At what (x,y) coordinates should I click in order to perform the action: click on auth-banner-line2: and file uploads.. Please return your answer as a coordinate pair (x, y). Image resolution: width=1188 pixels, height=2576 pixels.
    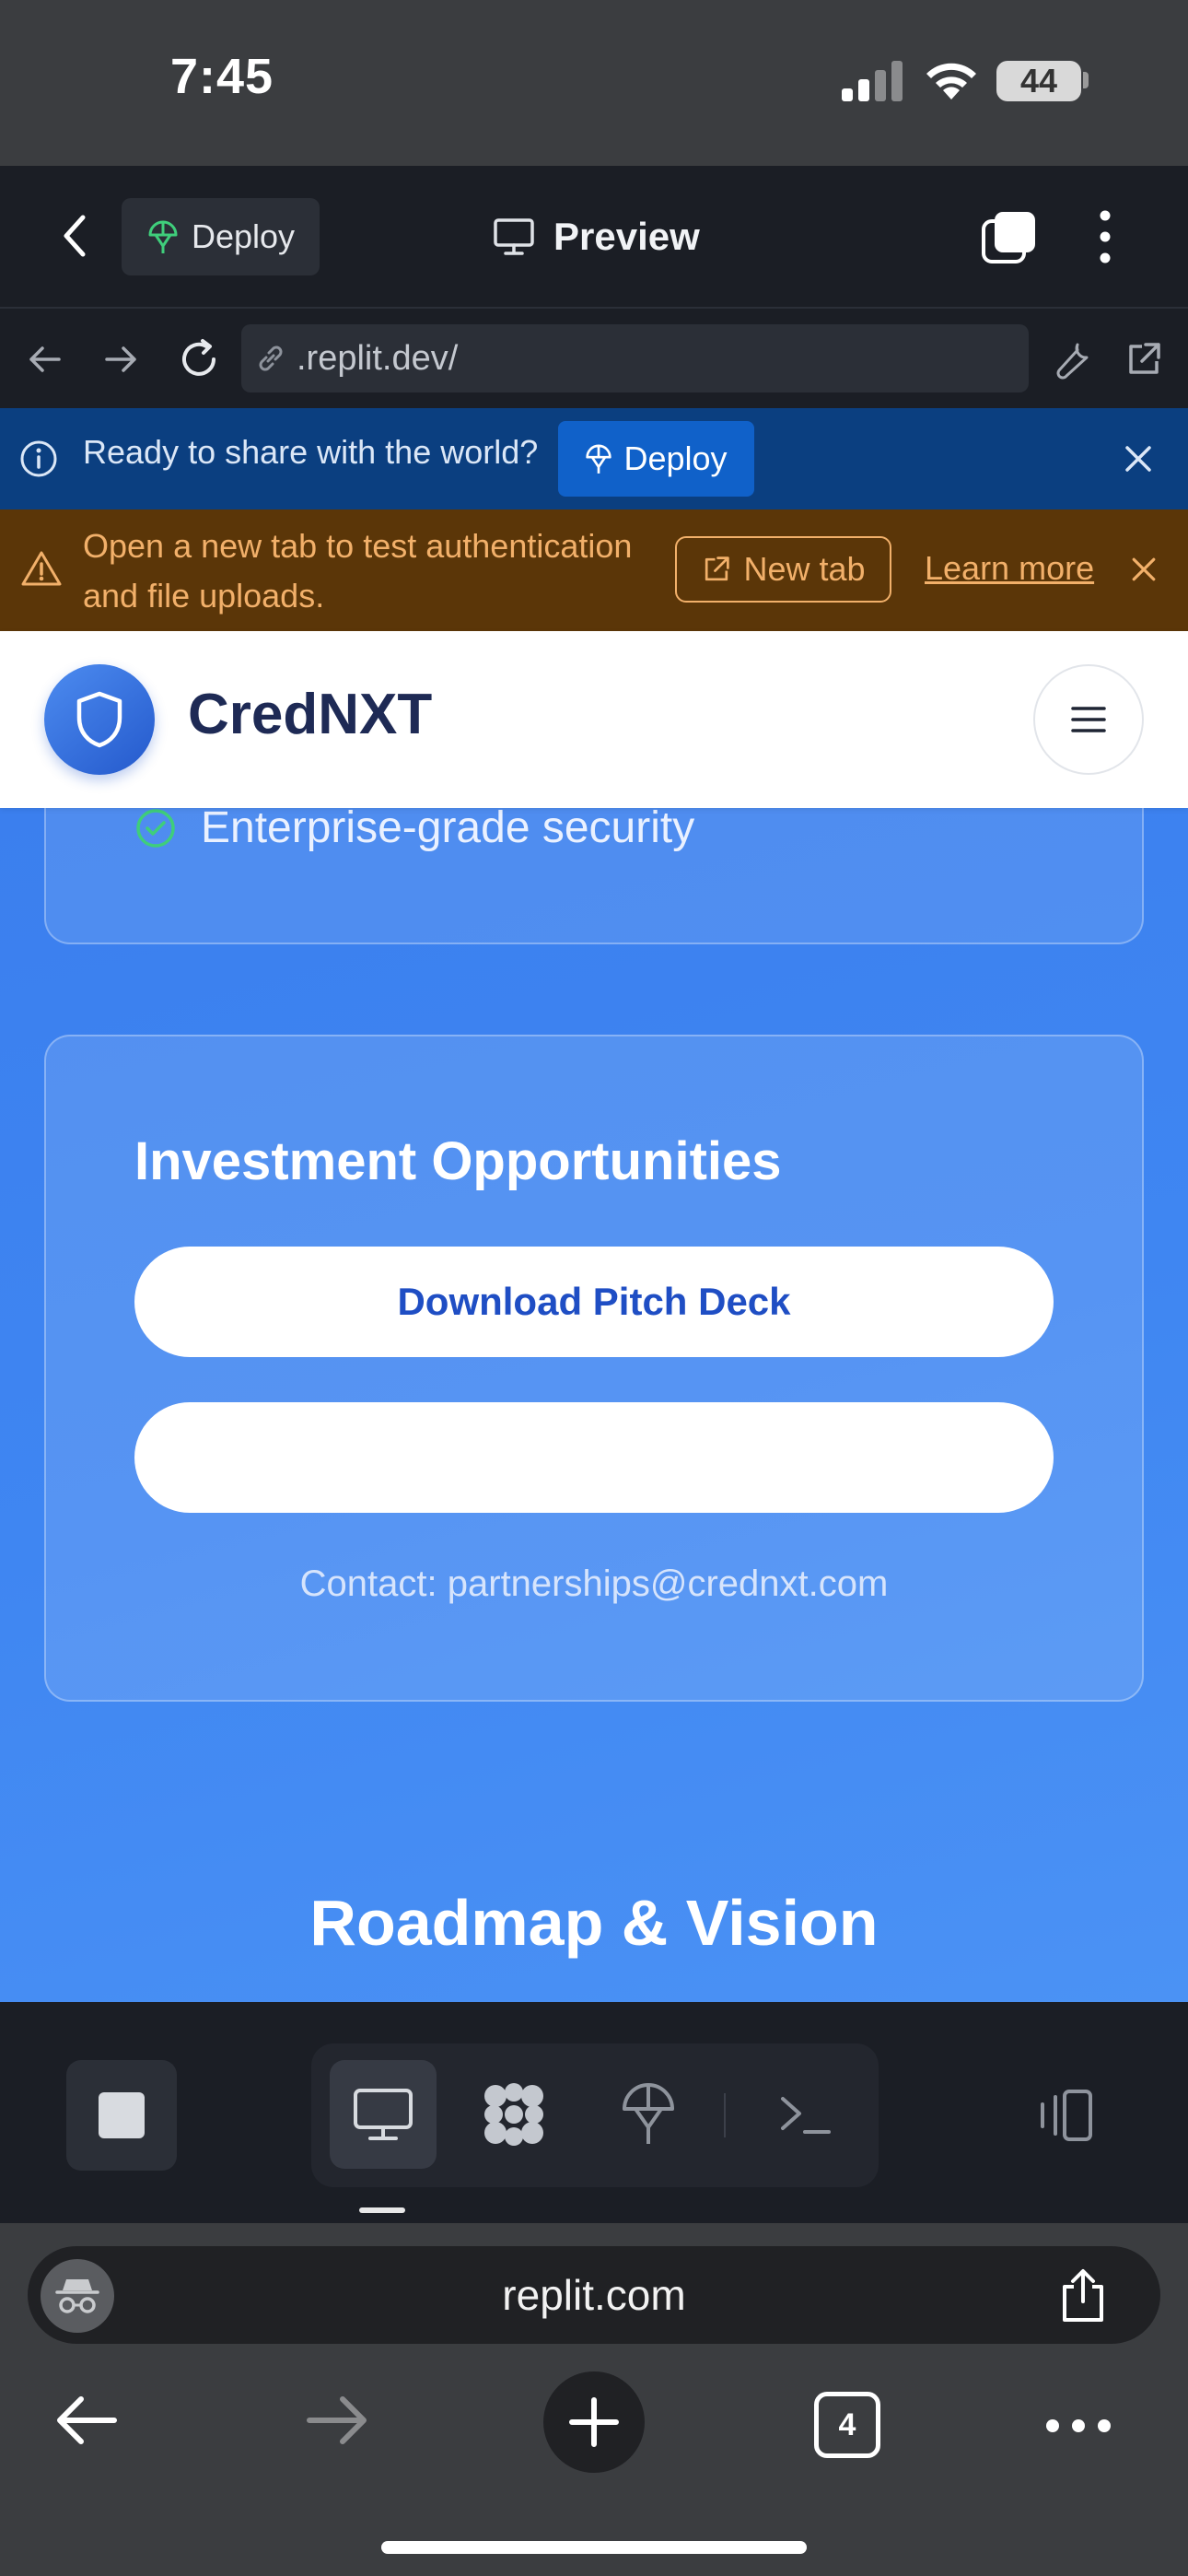
    Looking at the image, I should click on (204, 596).